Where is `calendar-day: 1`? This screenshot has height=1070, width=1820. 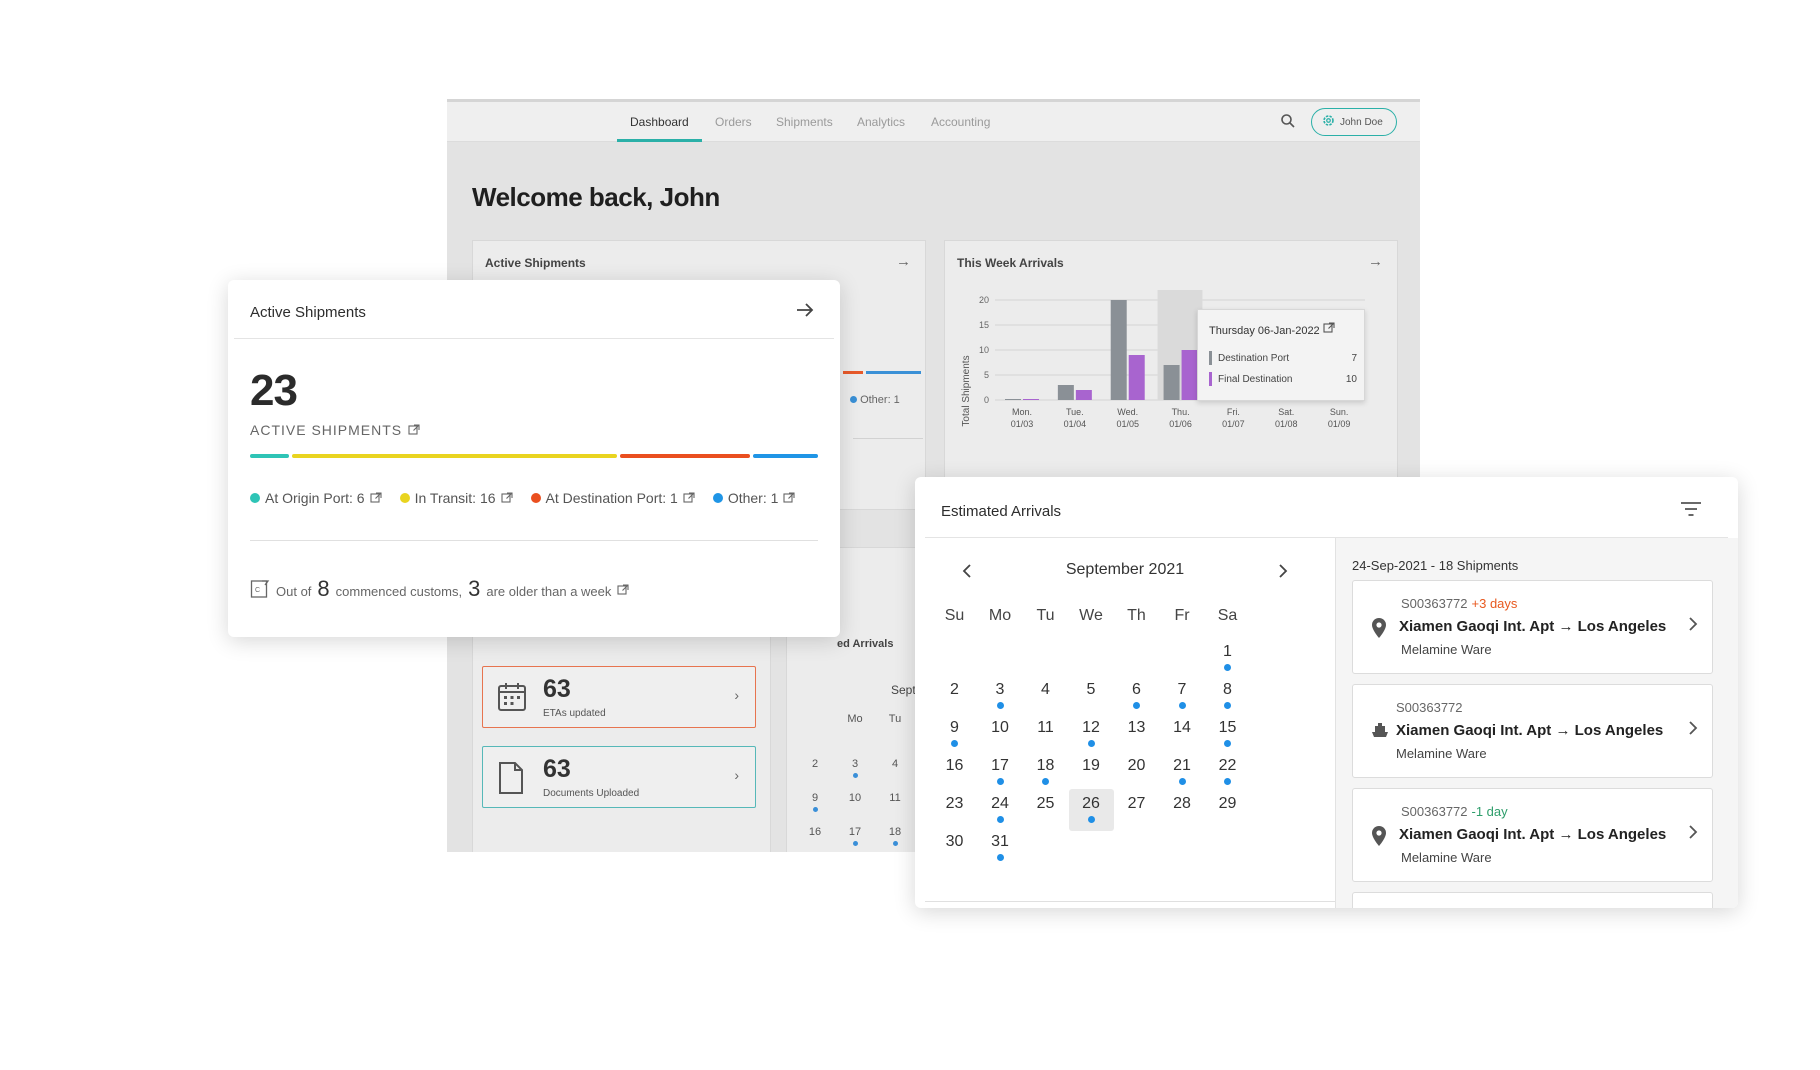 calendar-day: 1 is located at coordinates (1227, 658).